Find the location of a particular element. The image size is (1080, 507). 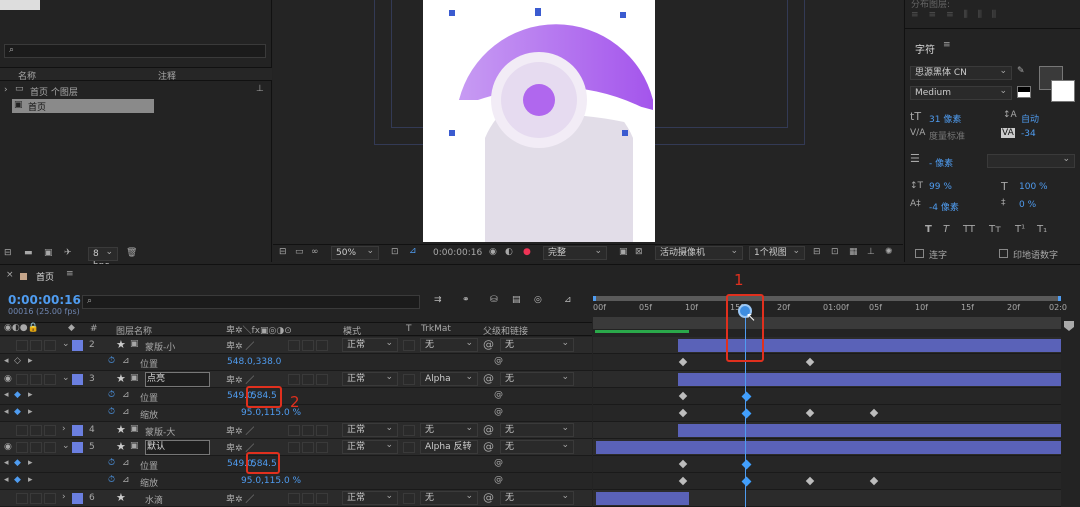

layer-row: › 4 ★ ▣ 蒙版-大 卑✲ ／ 正常 无 @ 无 is located at coordinates (296, 430).